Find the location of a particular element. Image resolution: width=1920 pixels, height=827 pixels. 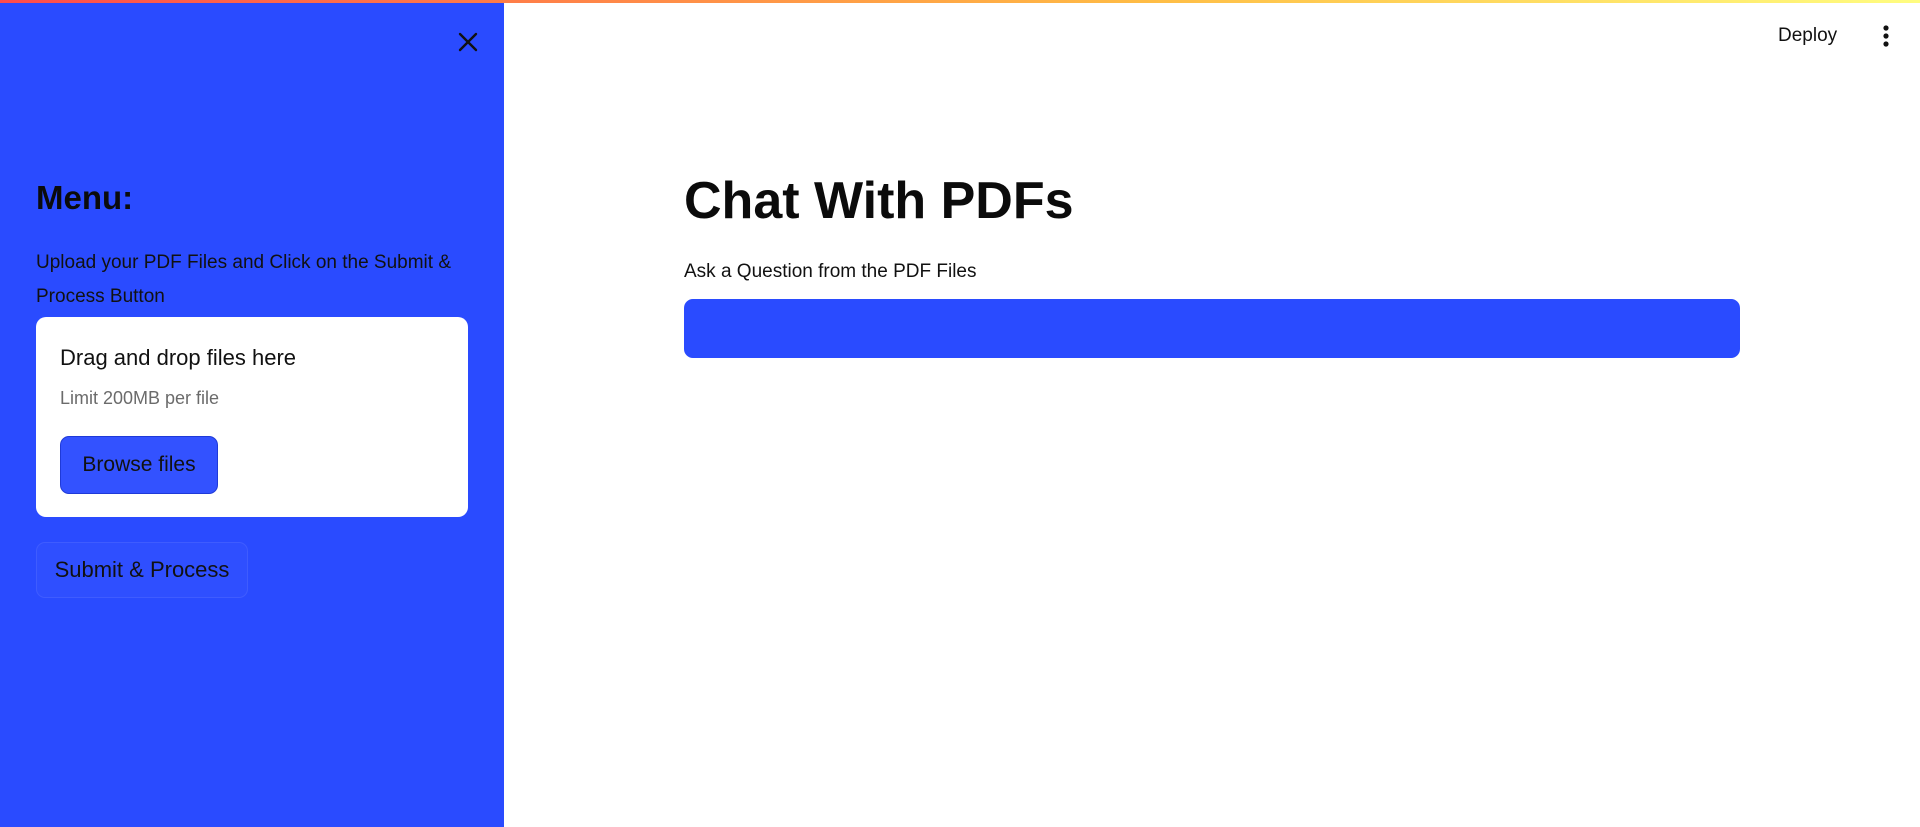

dropzone-title: Drag and drop files here is located at coordinates (178, 357).